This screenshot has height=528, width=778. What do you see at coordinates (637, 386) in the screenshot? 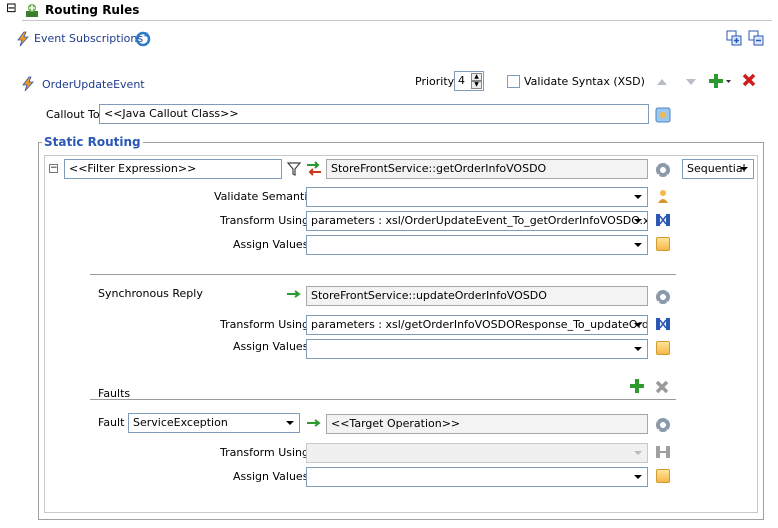
I see `add-fault-icon` at bounding box center [637, 386].